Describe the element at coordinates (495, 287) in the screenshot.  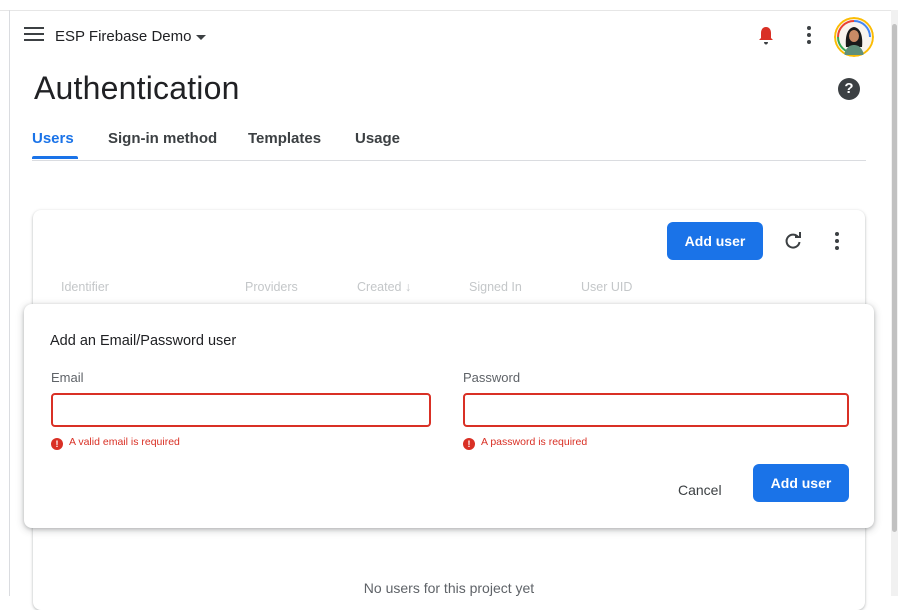
I see `column-header-signed-in: Signed In` at that location.